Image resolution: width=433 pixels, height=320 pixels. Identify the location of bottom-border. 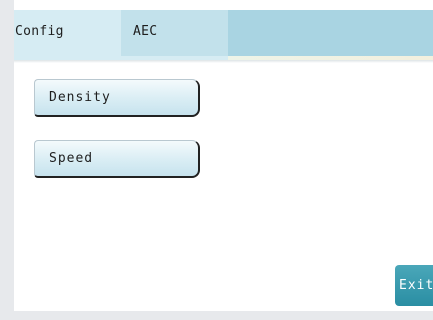
(216, 315).